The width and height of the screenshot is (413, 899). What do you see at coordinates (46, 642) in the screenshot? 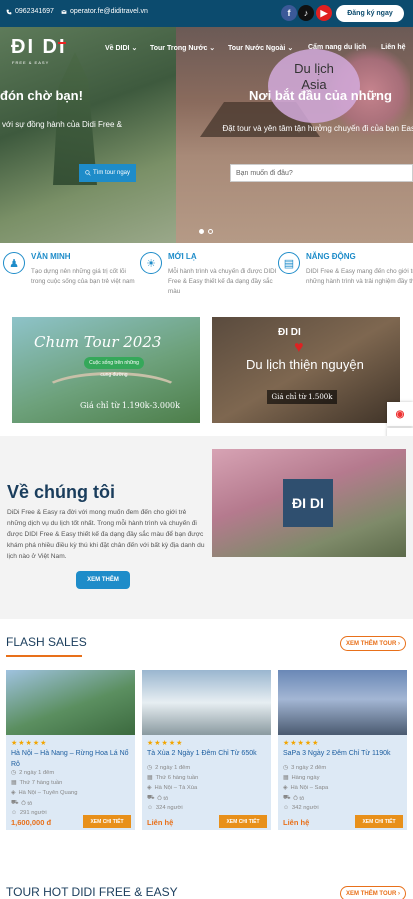
I see `flash-sales-title: FLASH SALES` at bounding box center [46, 642].